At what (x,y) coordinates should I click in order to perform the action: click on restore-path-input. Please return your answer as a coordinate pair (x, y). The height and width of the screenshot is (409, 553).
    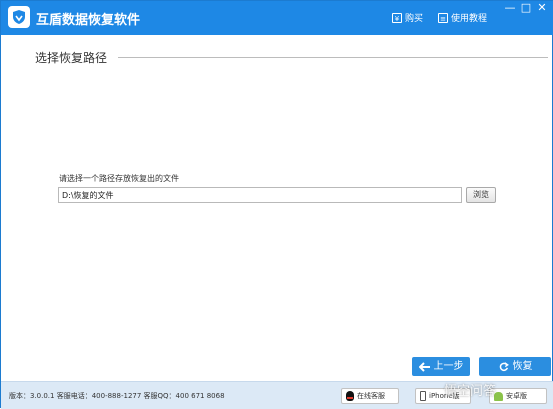
    Looking at the image, I should click on (260, 195).